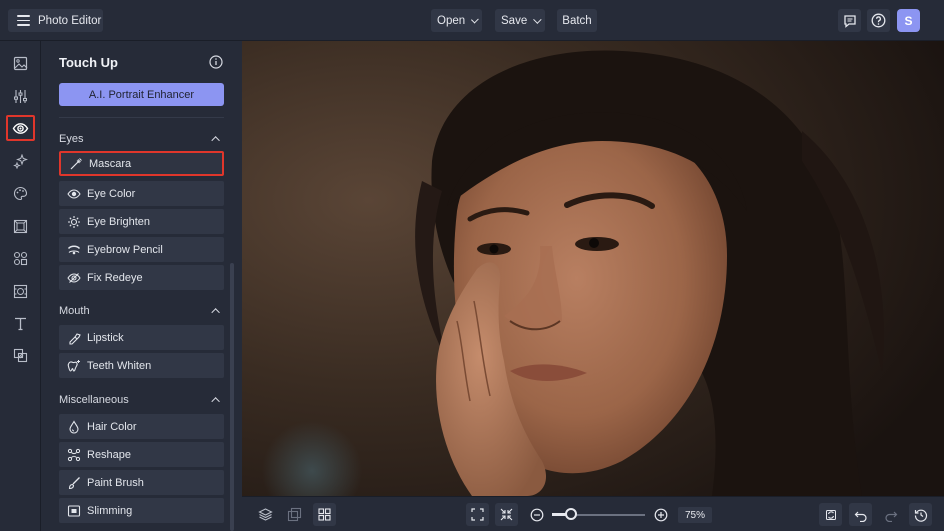 The width and height of the screenshot is (944, 531). I want to click on zoom-level-field: 75%, so click(695, 515).